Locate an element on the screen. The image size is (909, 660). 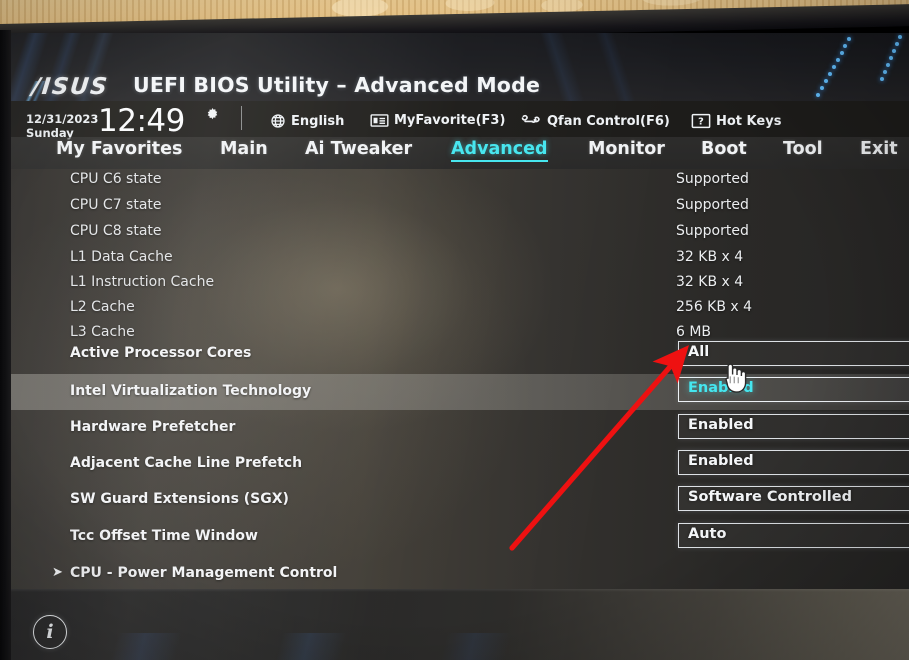
myfavorite-label: MyFavorite(F3) is located at coordinates (450, 120).